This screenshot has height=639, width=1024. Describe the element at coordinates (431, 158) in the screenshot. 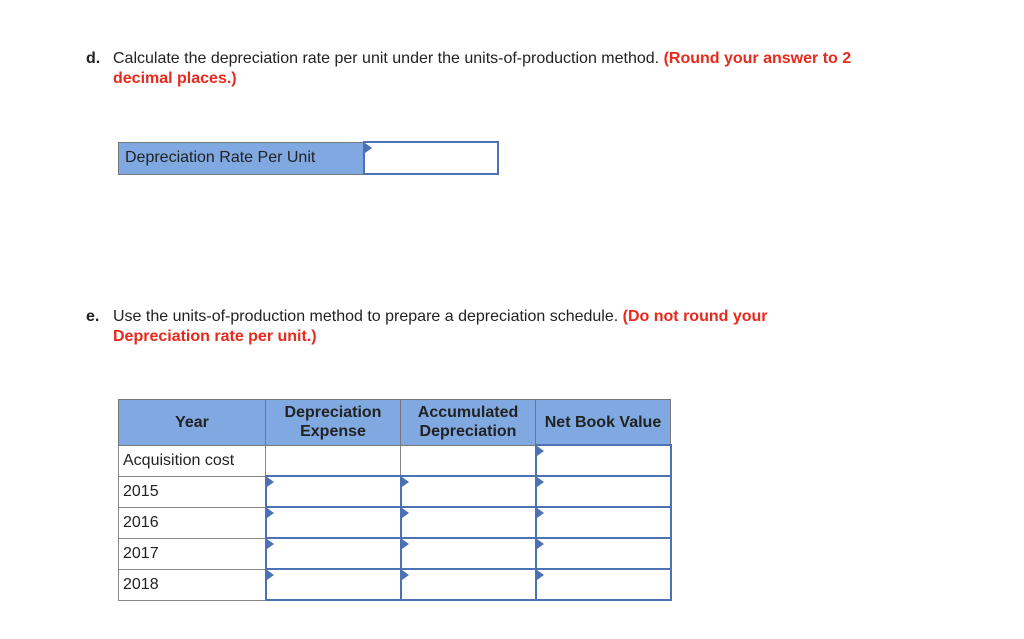

I see `rate-input` at that location.